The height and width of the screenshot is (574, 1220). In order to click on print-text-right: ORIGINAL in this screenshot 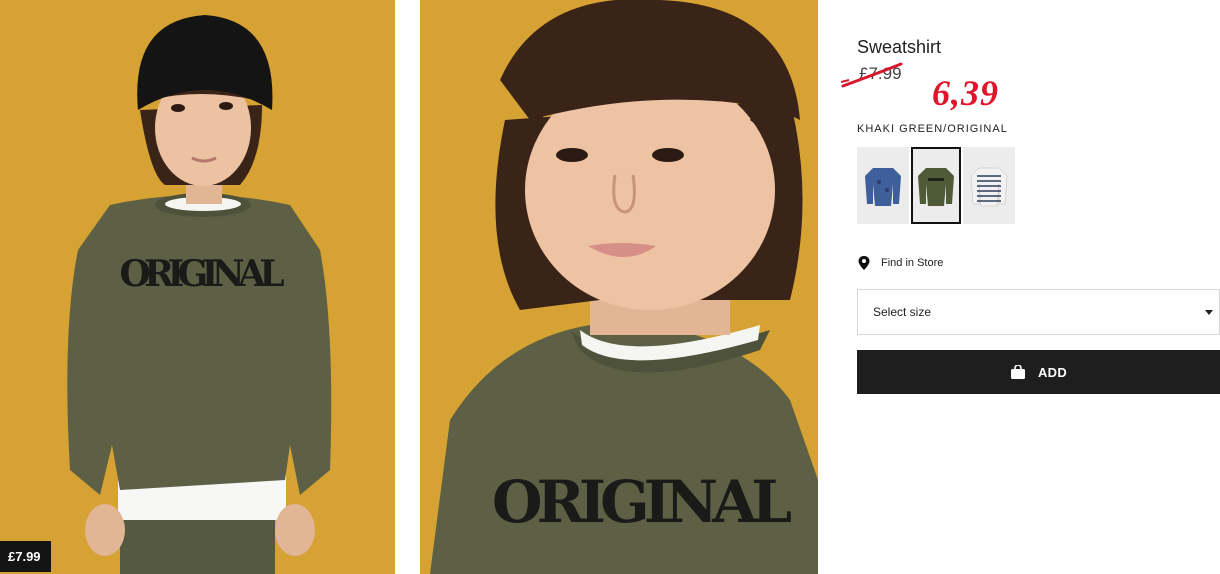, I will do `click(642, 502)`.